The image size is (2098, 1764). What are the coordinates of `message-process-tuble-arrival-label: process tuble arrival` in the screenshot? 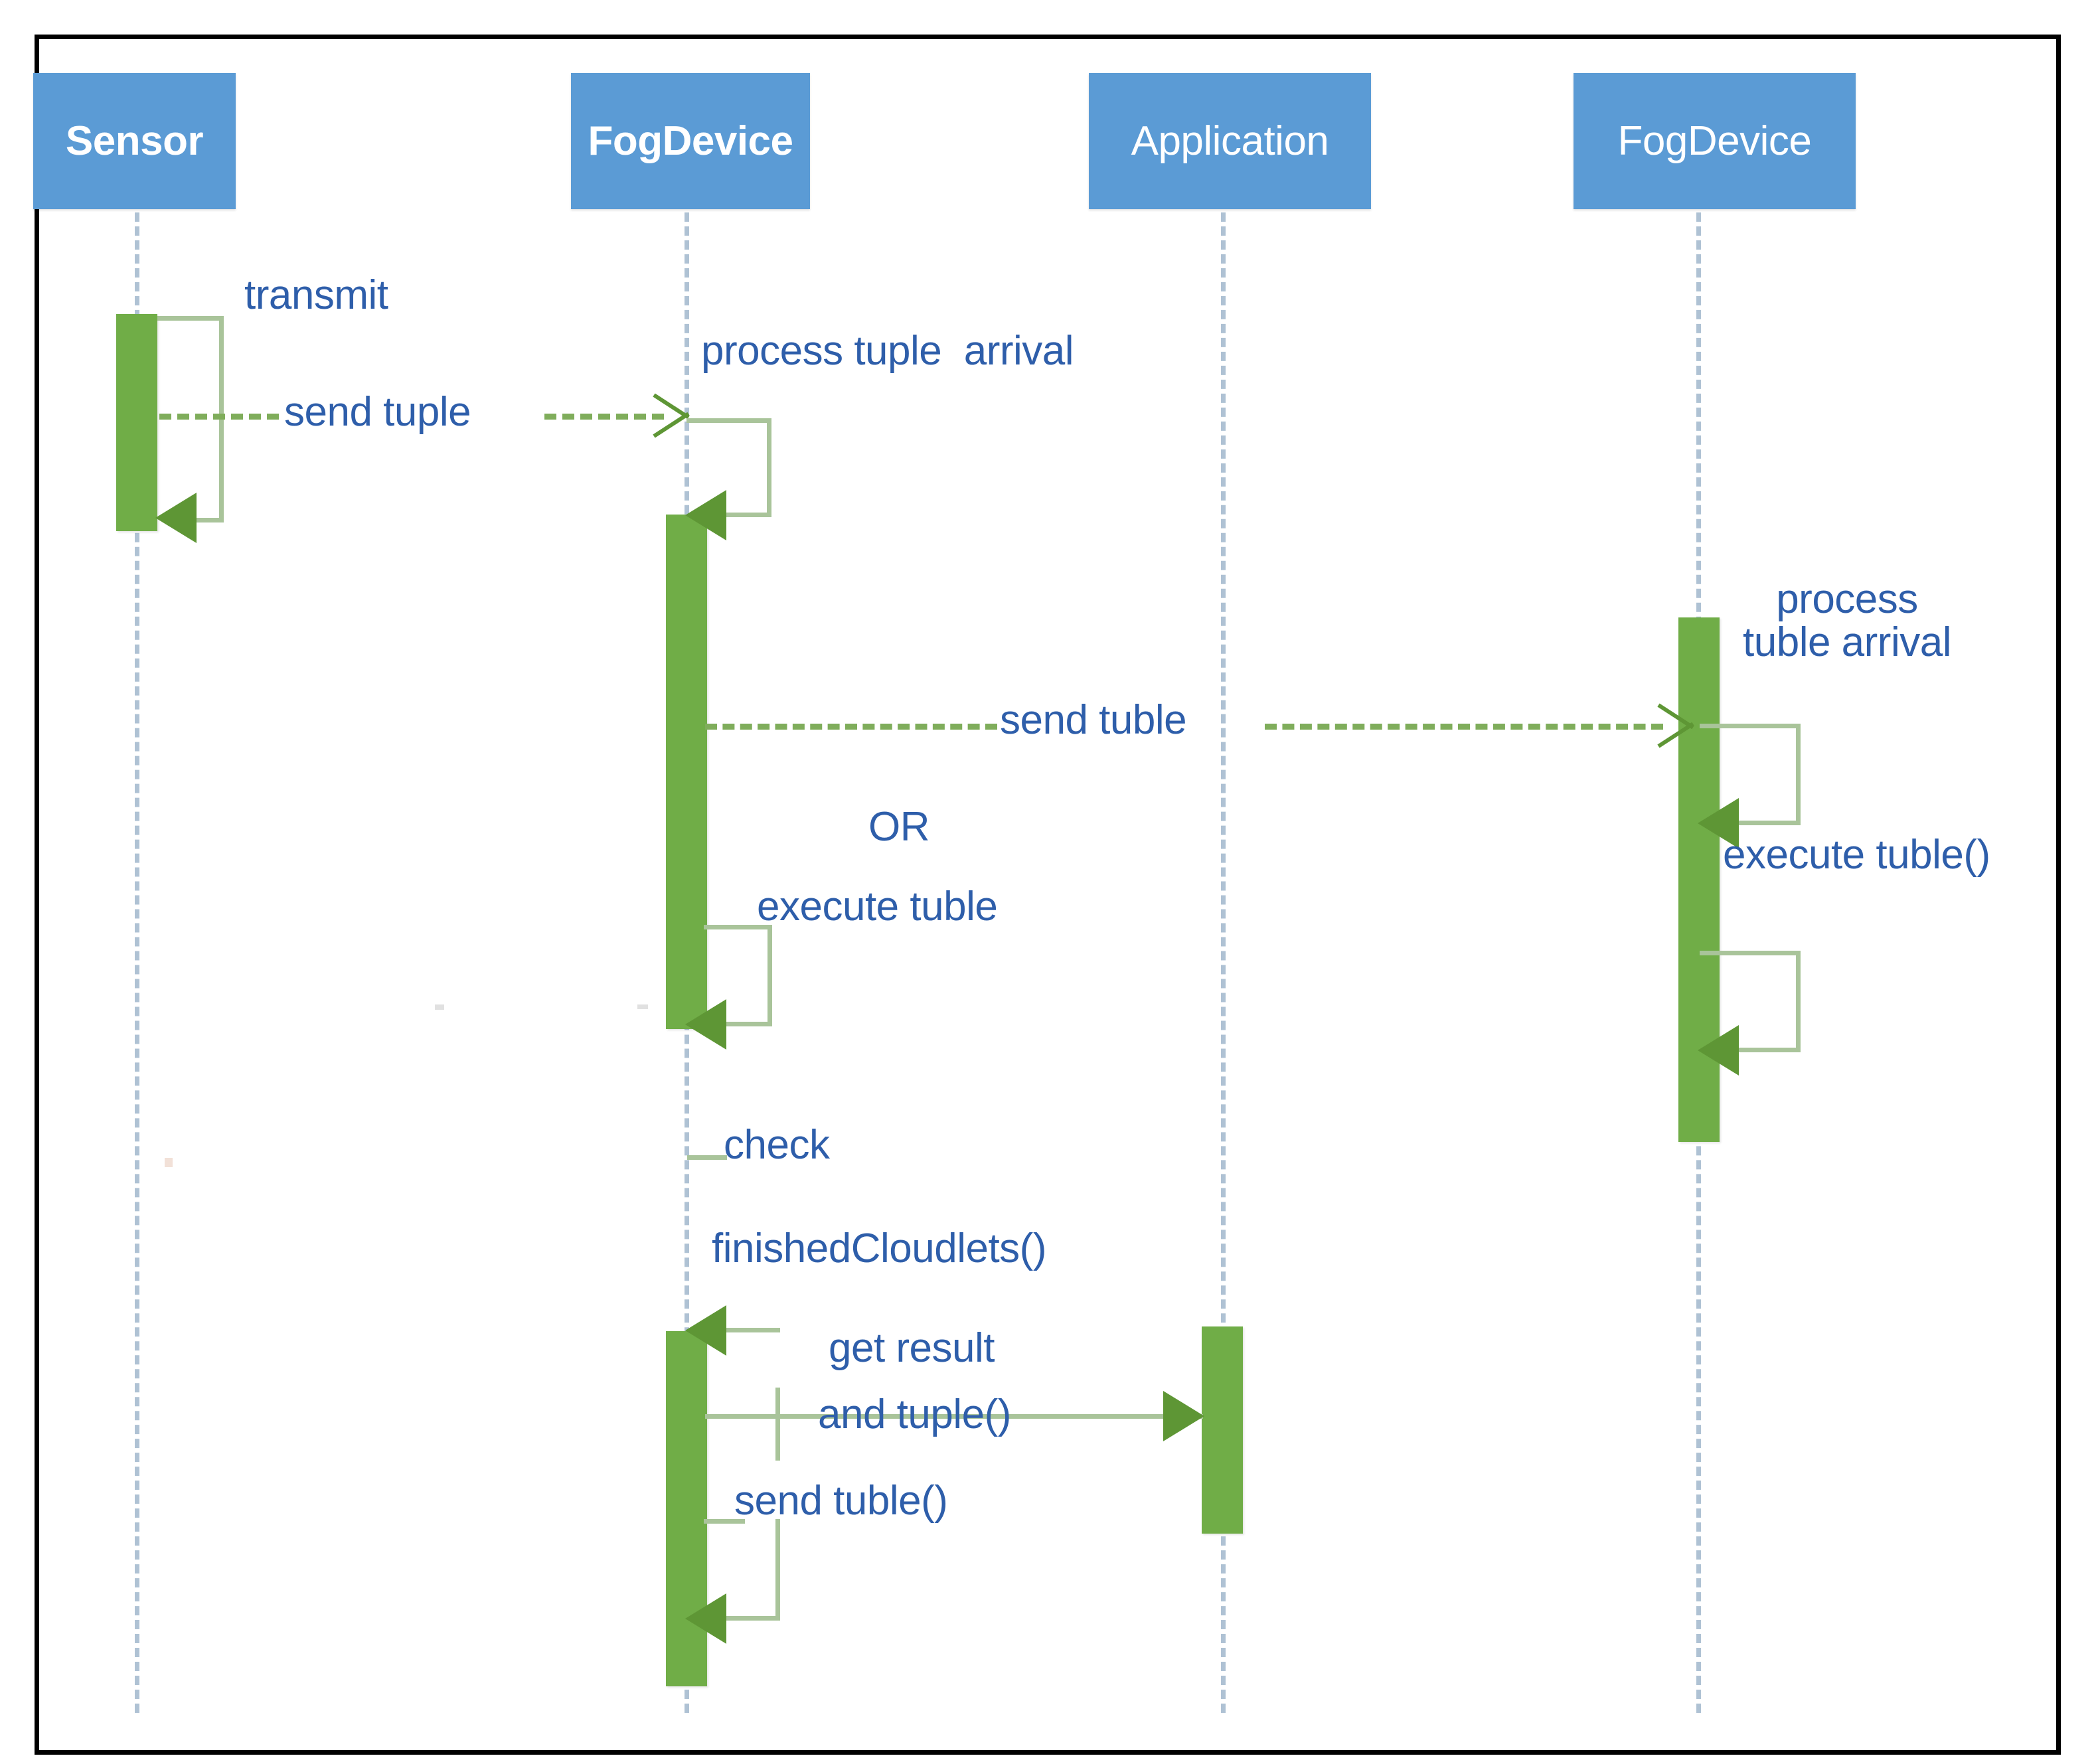 It's located at (1847, 621).